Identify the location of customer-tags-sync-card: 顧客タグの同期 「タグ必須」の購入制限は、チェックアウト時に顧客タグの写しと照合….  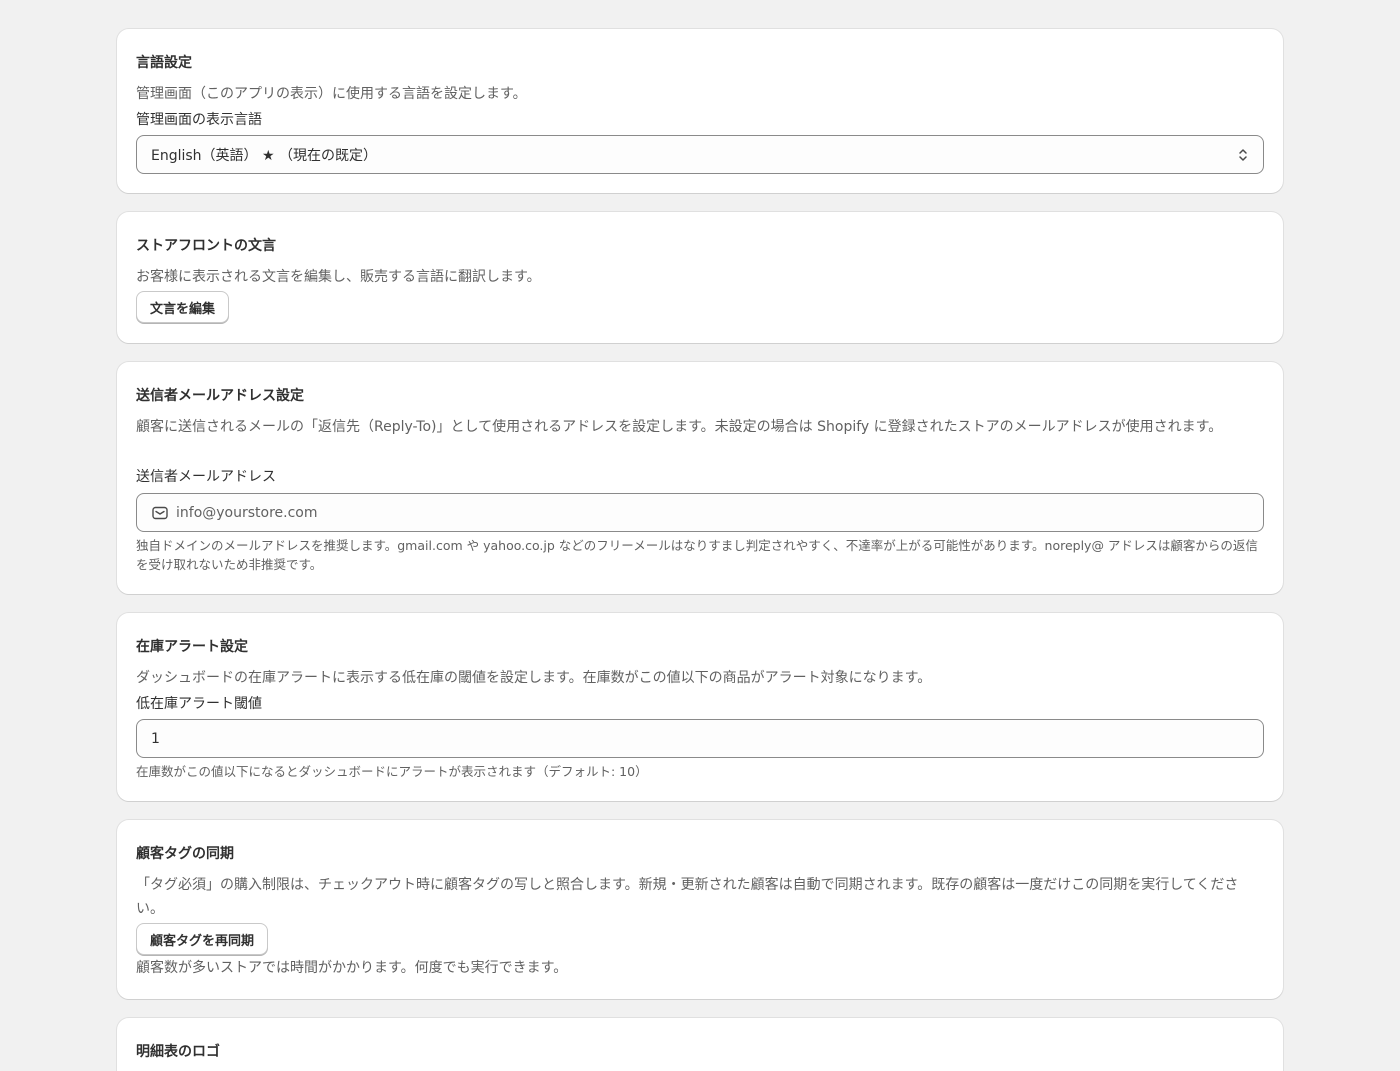
(700, 909).